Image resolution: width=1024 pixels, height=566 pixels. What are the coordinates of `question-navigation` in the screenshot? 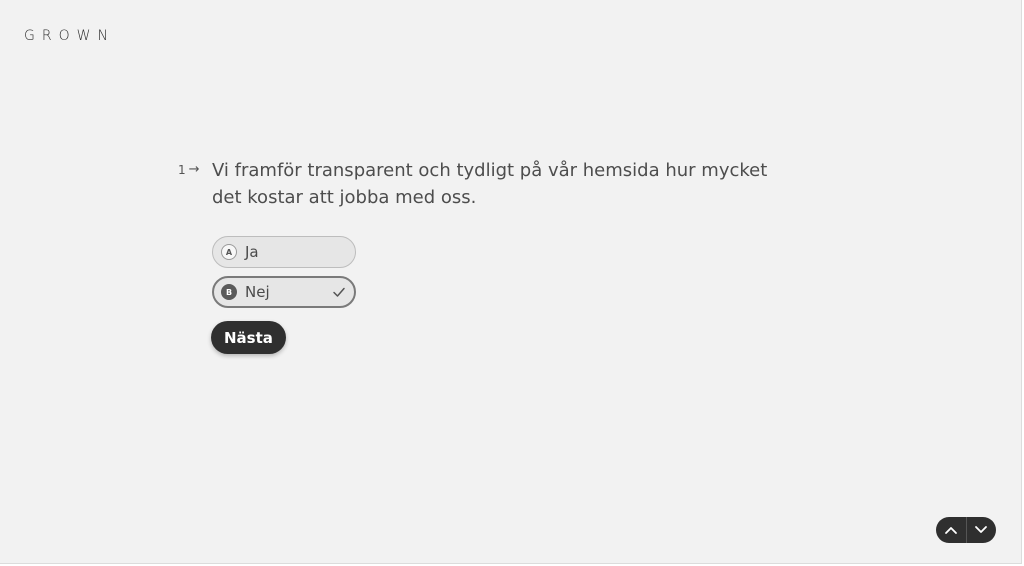 It's located at (966, 530).